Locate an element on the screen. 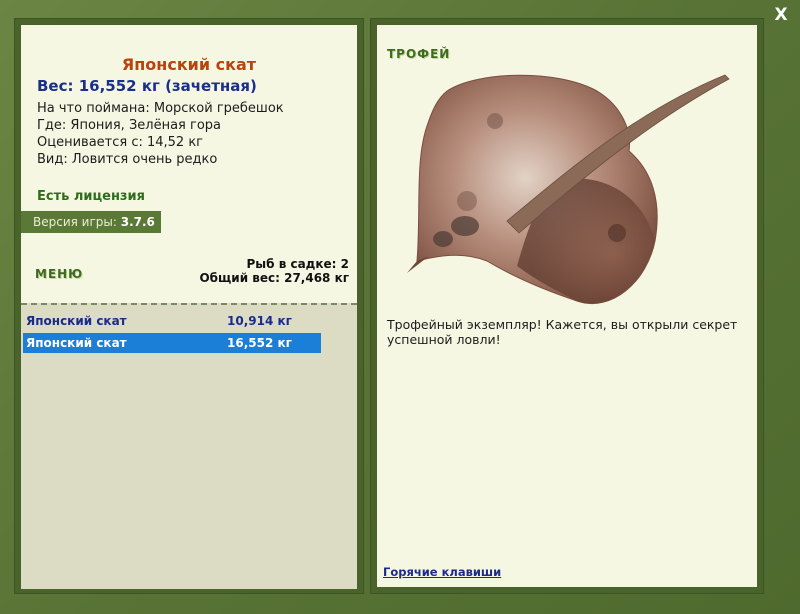  version-label: Версия игры: is located at coordinates (75, 222).